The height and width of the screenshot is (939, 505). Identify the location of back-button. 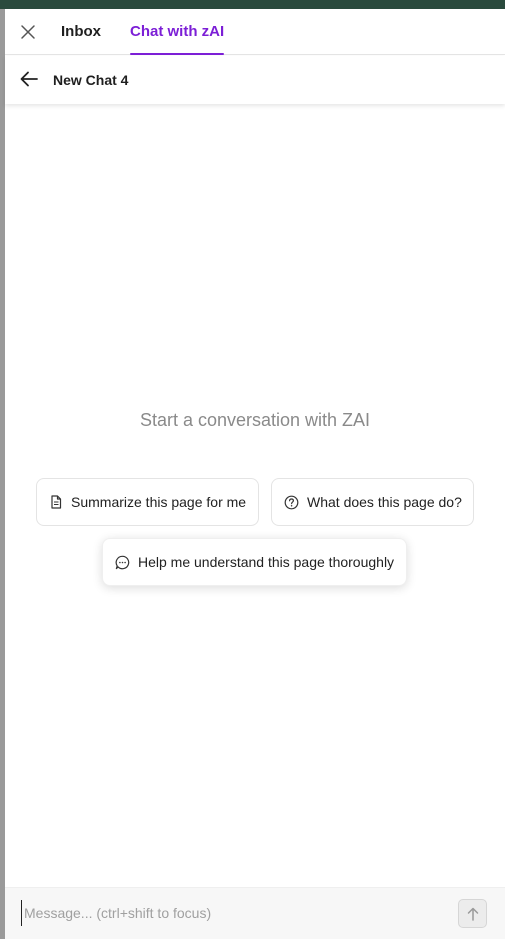
(29, 79).